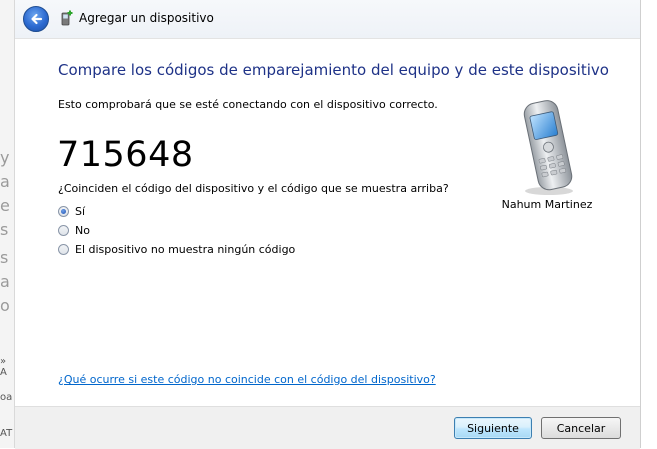  I want to click on cancel-button: Cancelar, so click(581, 428).